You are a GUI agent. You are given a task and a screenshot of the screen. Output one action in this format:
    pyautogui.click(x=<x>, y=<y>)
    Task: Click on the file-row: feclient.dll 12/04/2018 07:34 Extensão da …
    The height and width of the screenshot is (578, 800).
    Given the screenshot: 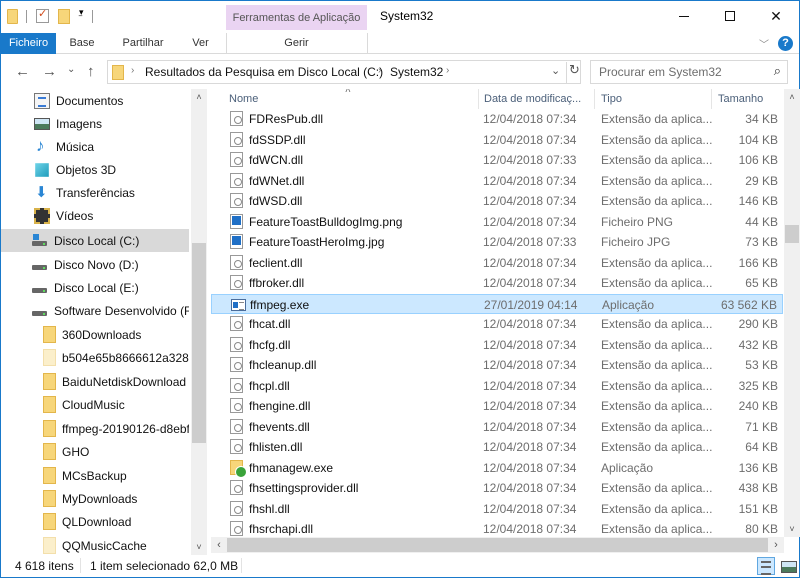 What is the action you would take?
    pyautogui.click(x=497, y=263)
    